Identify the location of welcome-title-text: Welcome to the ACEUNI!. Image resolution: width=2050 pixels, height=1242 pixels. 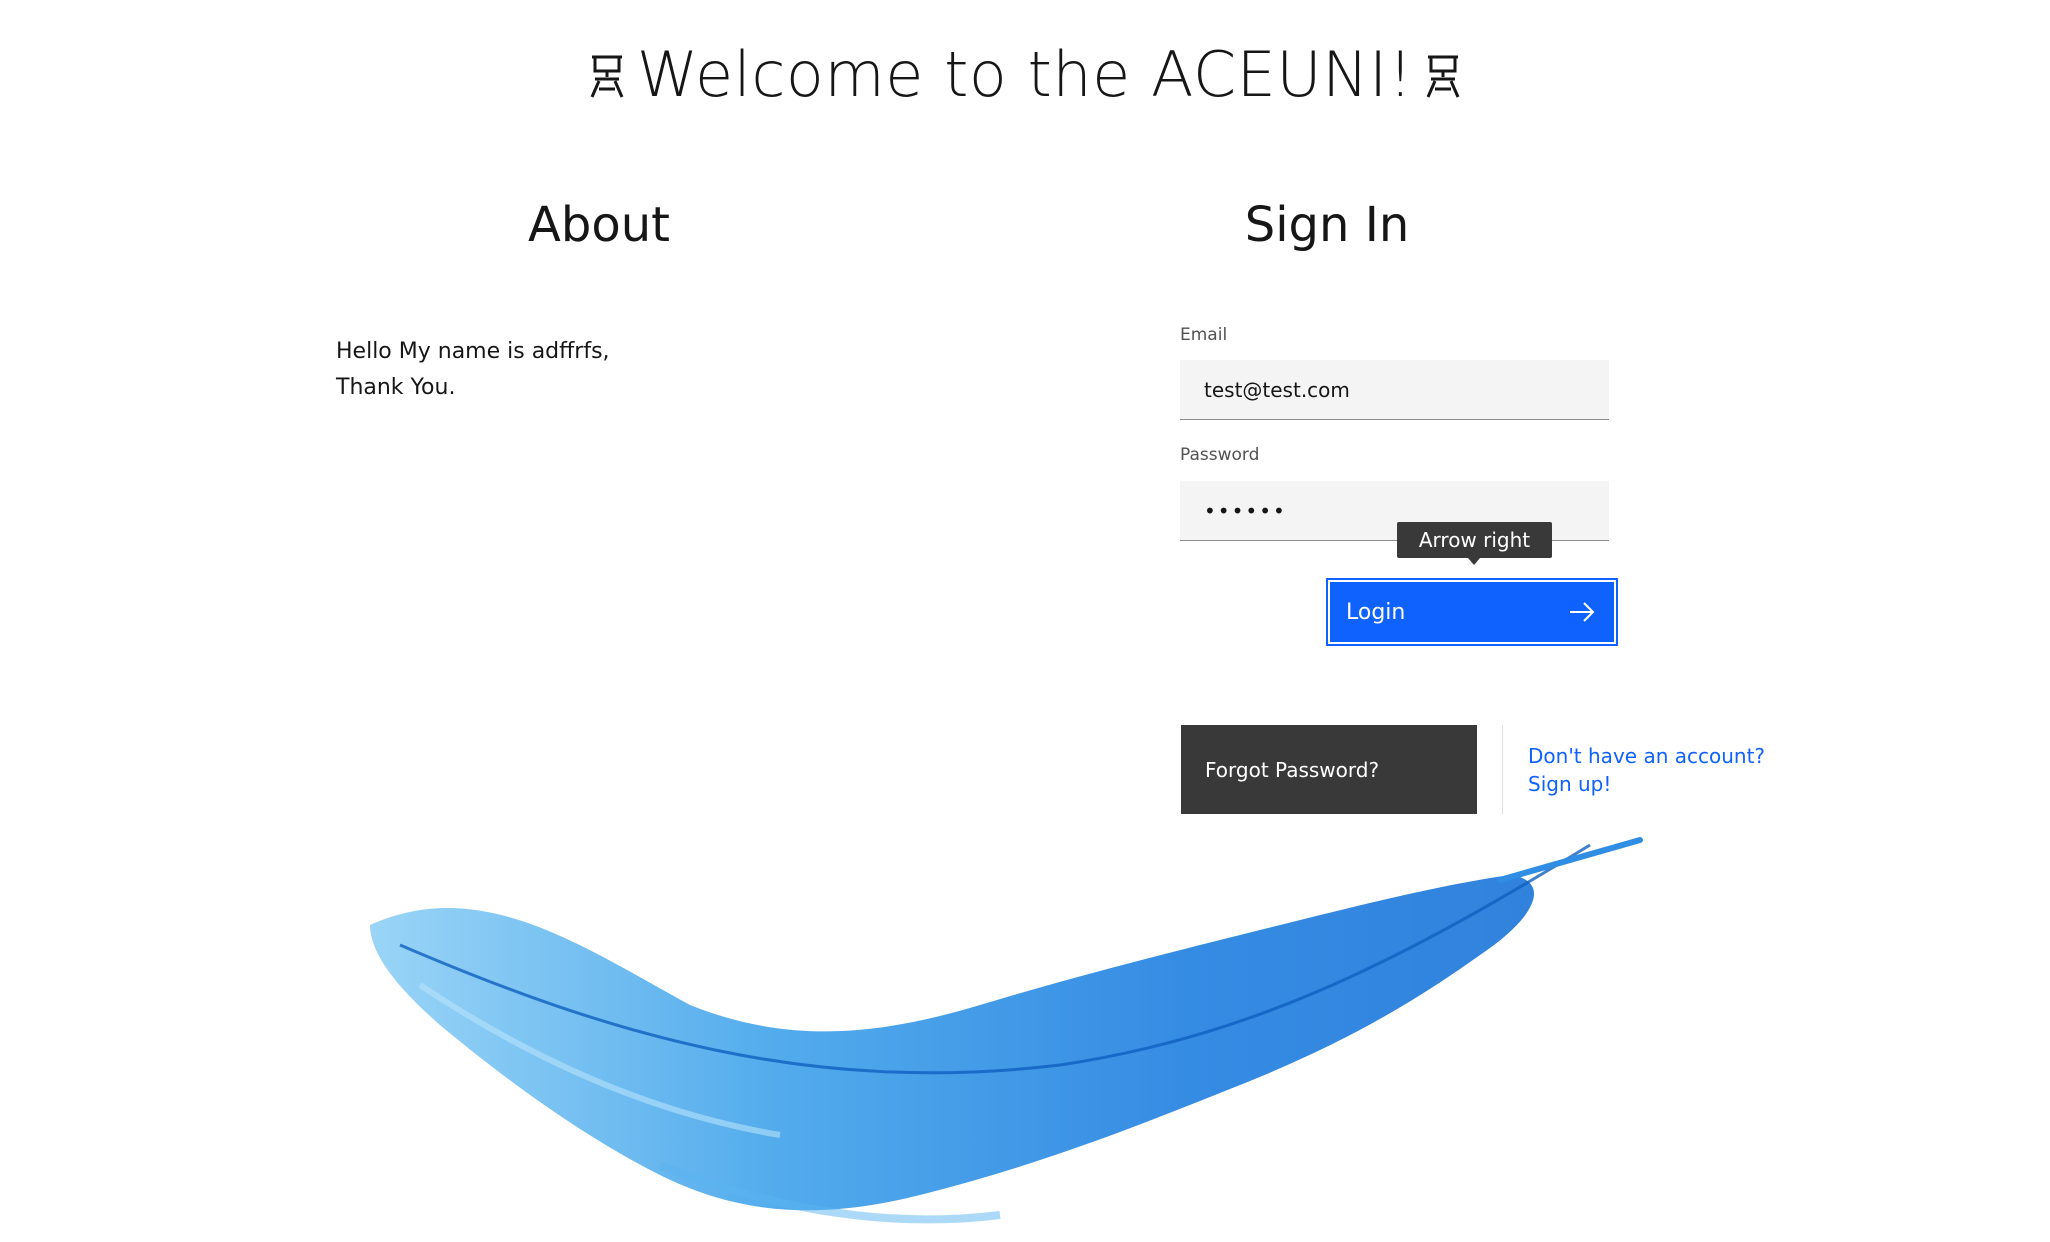
(1025, 74).